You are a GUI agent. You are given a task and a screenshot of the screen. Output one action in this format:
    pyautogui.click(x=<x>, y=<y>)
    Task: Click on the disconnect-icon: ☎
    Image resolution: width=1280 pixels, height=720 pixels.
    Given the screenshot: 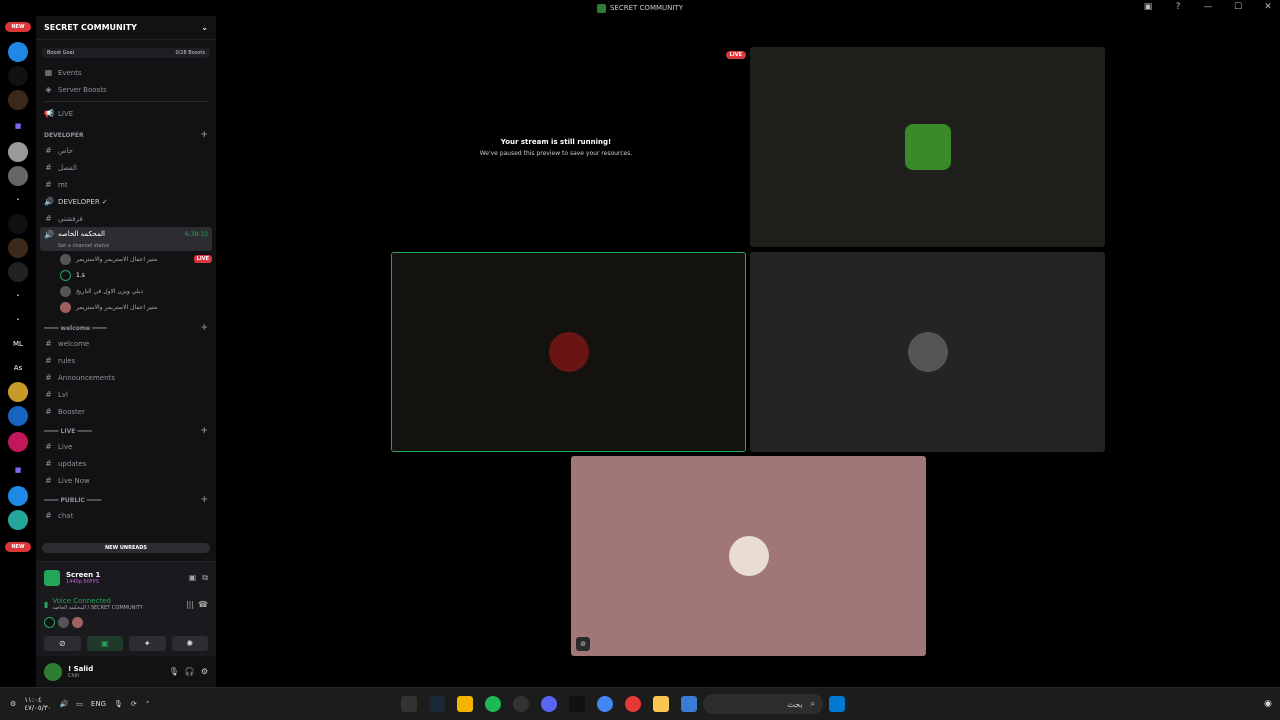 What is the action you would take?
    pyautogui.click(x=203, y=604)
    